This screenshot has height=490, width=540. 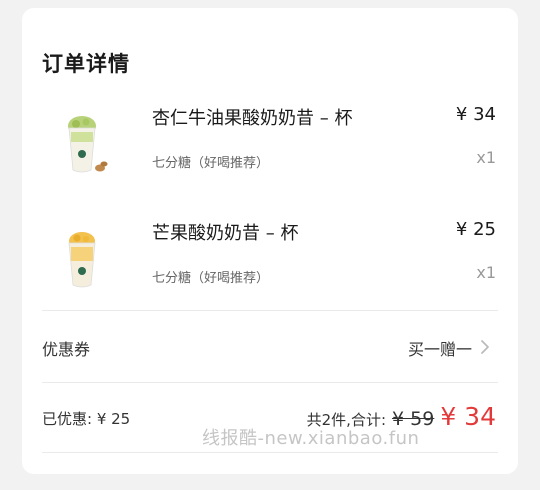 I want to click on discount-amount: 已优惠: ¥ 25, so click(x=86, y=419).